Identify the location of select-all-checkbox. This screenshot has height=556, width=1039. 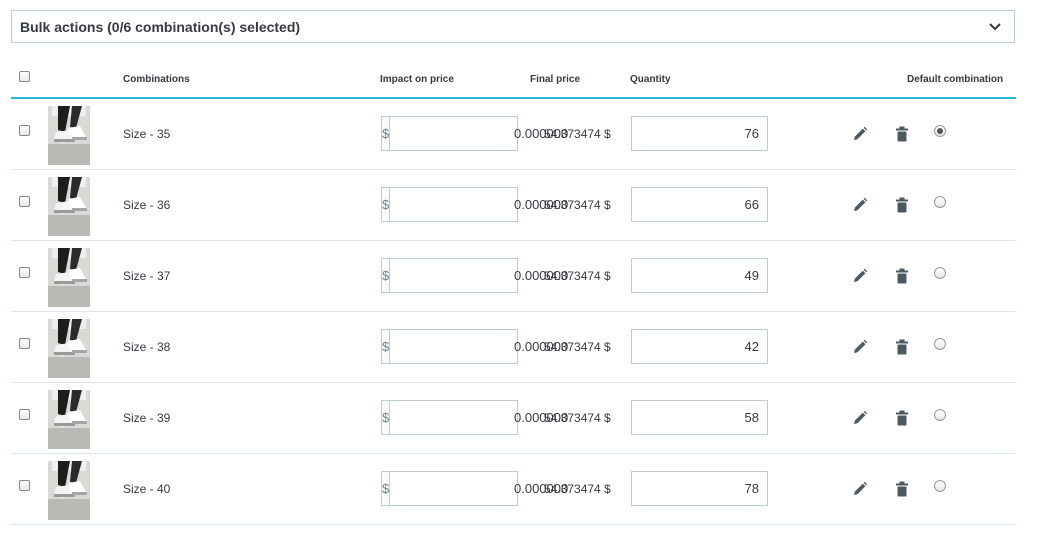
(24, 76).